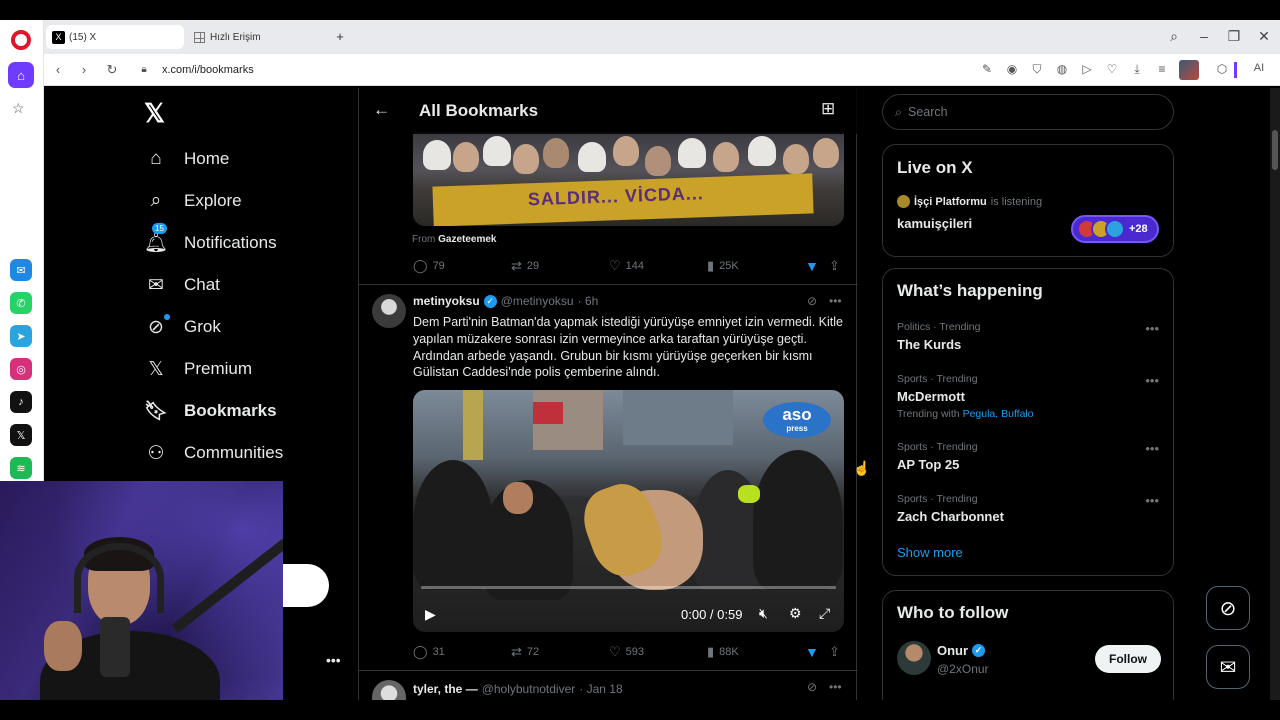  What do you see at coordinates (1062, 69) in the screenshot?
I see `vpn-icon: ◍` at bounding box center [1062, 69].